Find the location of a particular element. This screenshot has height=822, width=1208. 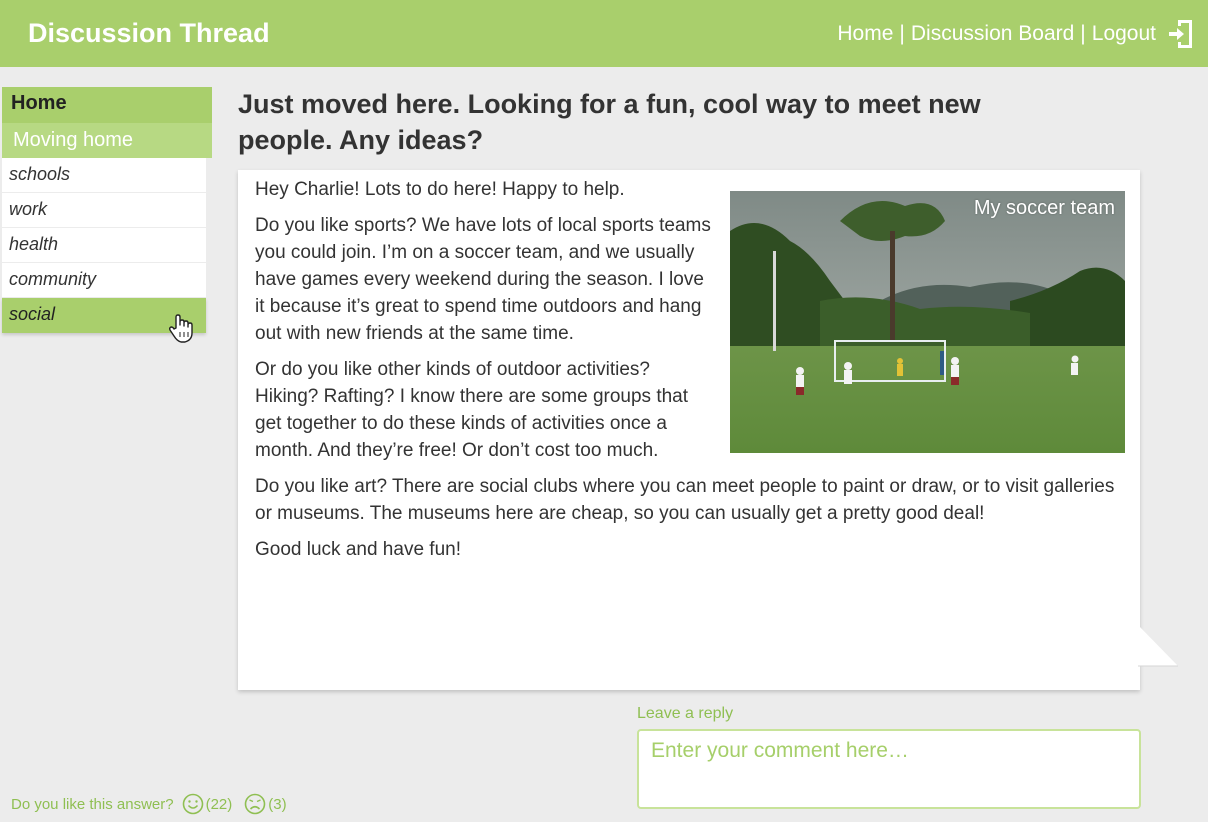

dislike-count: (3) is located at coordinates (277, 804).